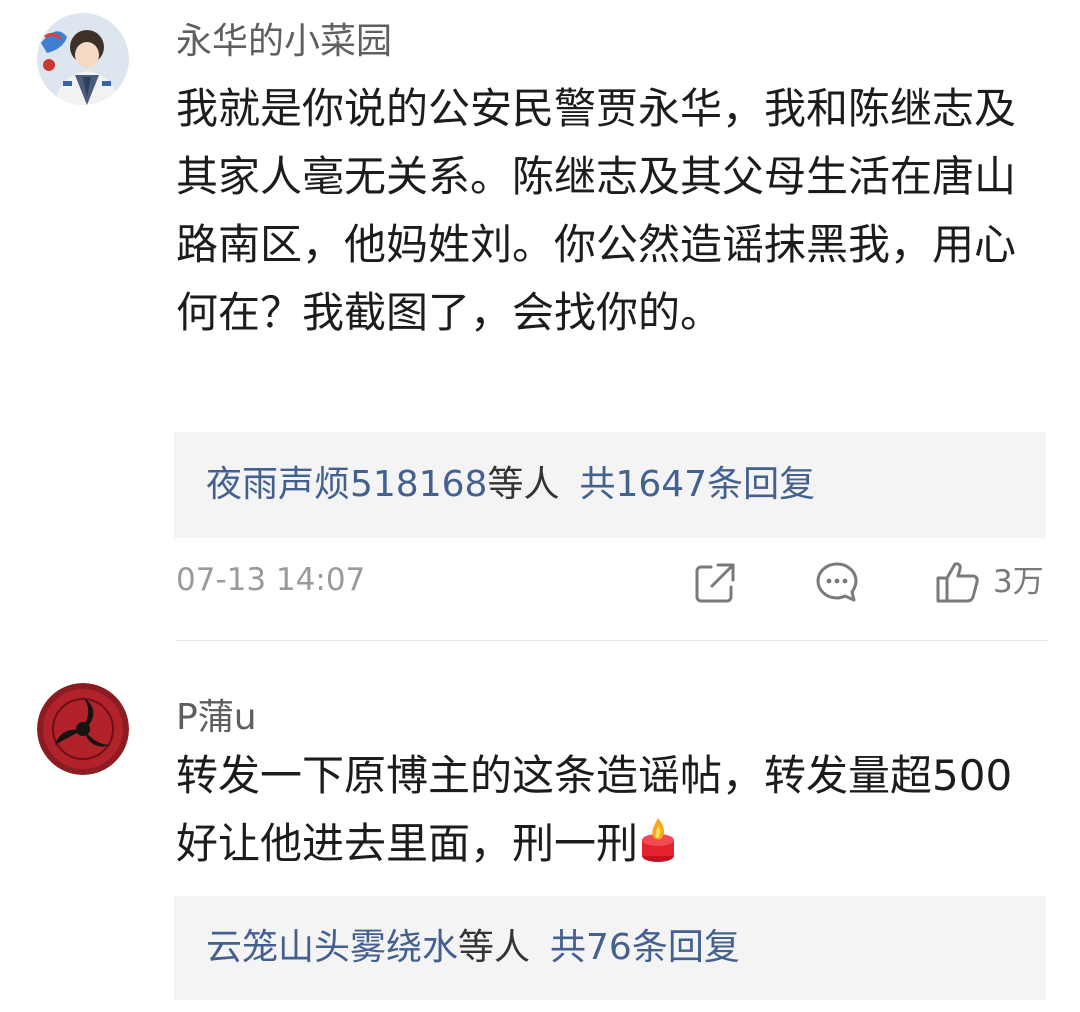  I want to click on reply-total-link: 共1647条回复, so click(697, 484).